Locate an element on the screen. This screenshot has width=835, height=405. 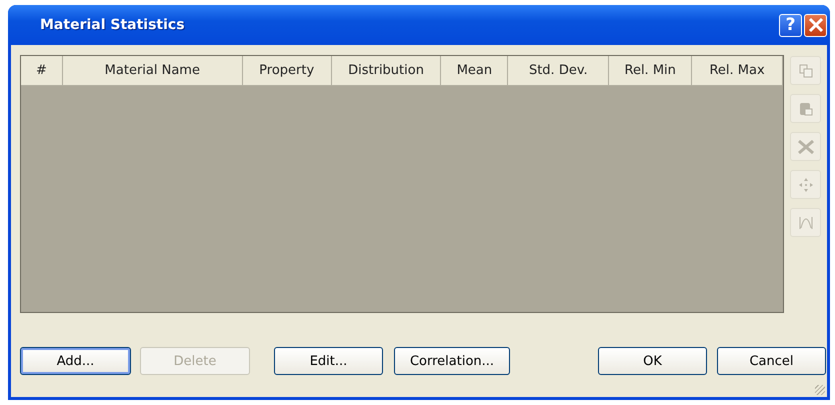
clipboard-icon is located at coordinates (805, 109).